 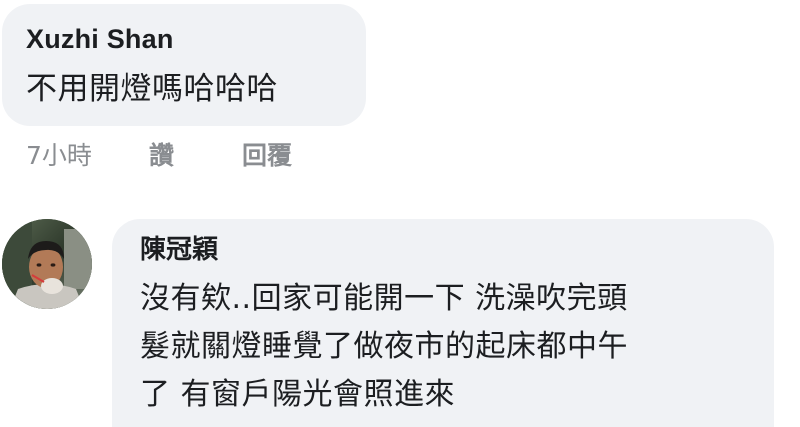 What do you see at coordinates (87, 154) in the screenshot?
I see `comment-timestamp: 7小時` at bounding box center [87, 154].